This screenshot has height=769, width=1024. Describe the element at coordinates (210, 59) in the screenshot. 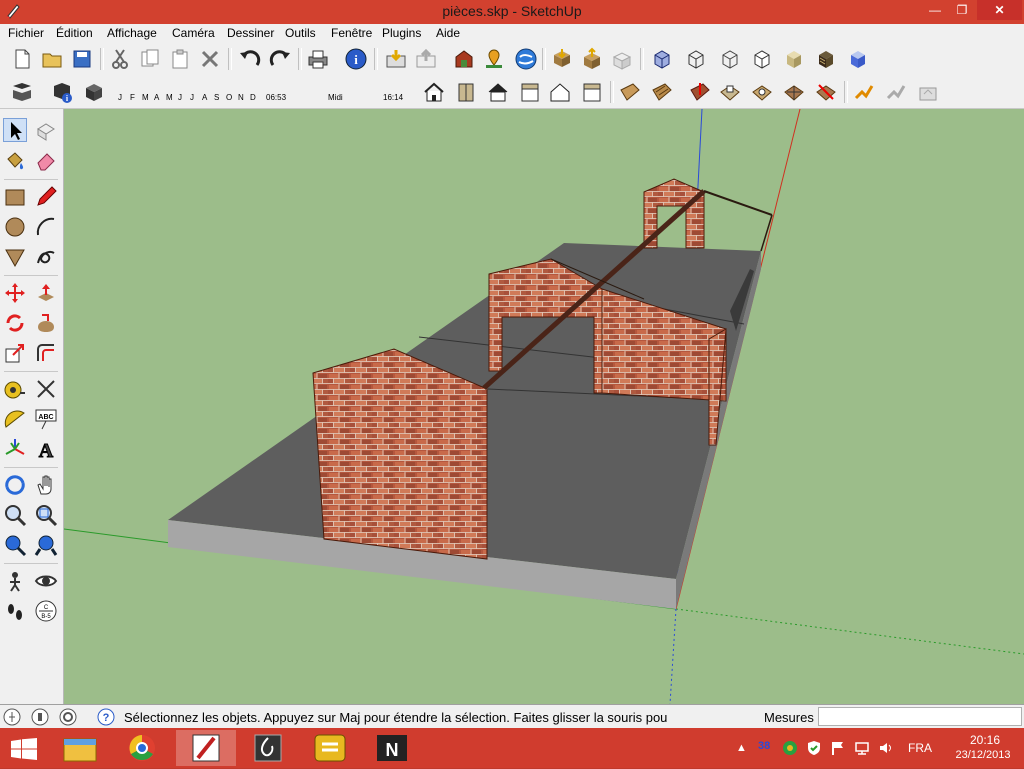

I see `delete-icon` at that location.